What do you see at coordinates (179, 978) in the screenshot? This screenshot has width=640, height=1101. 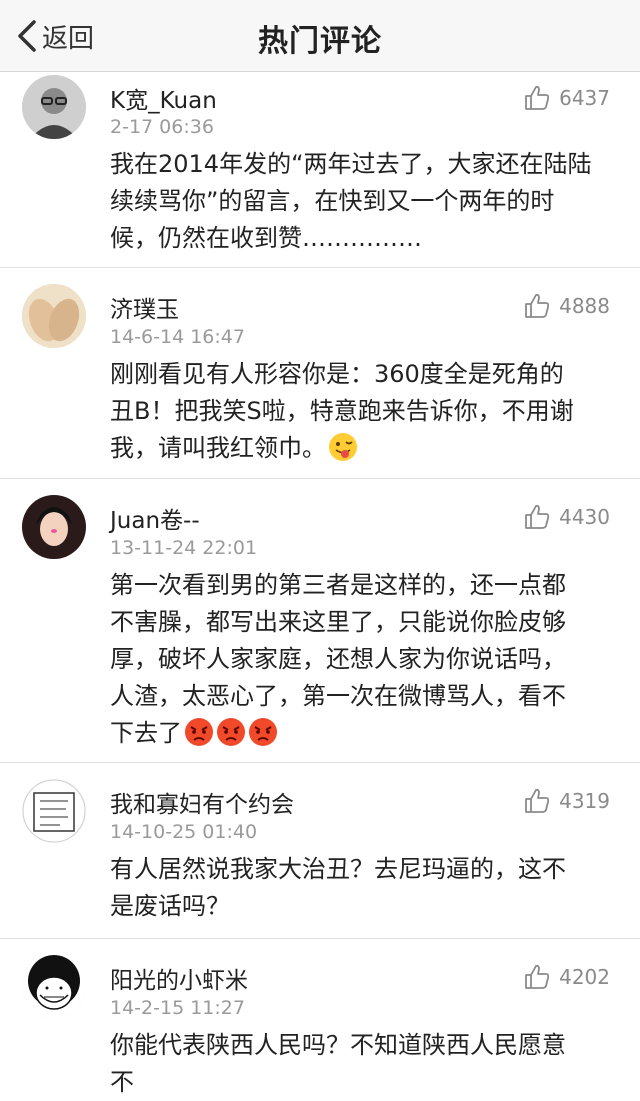 I see `comment-username: 阳光的小虾米` at bounding box center [179, 978].